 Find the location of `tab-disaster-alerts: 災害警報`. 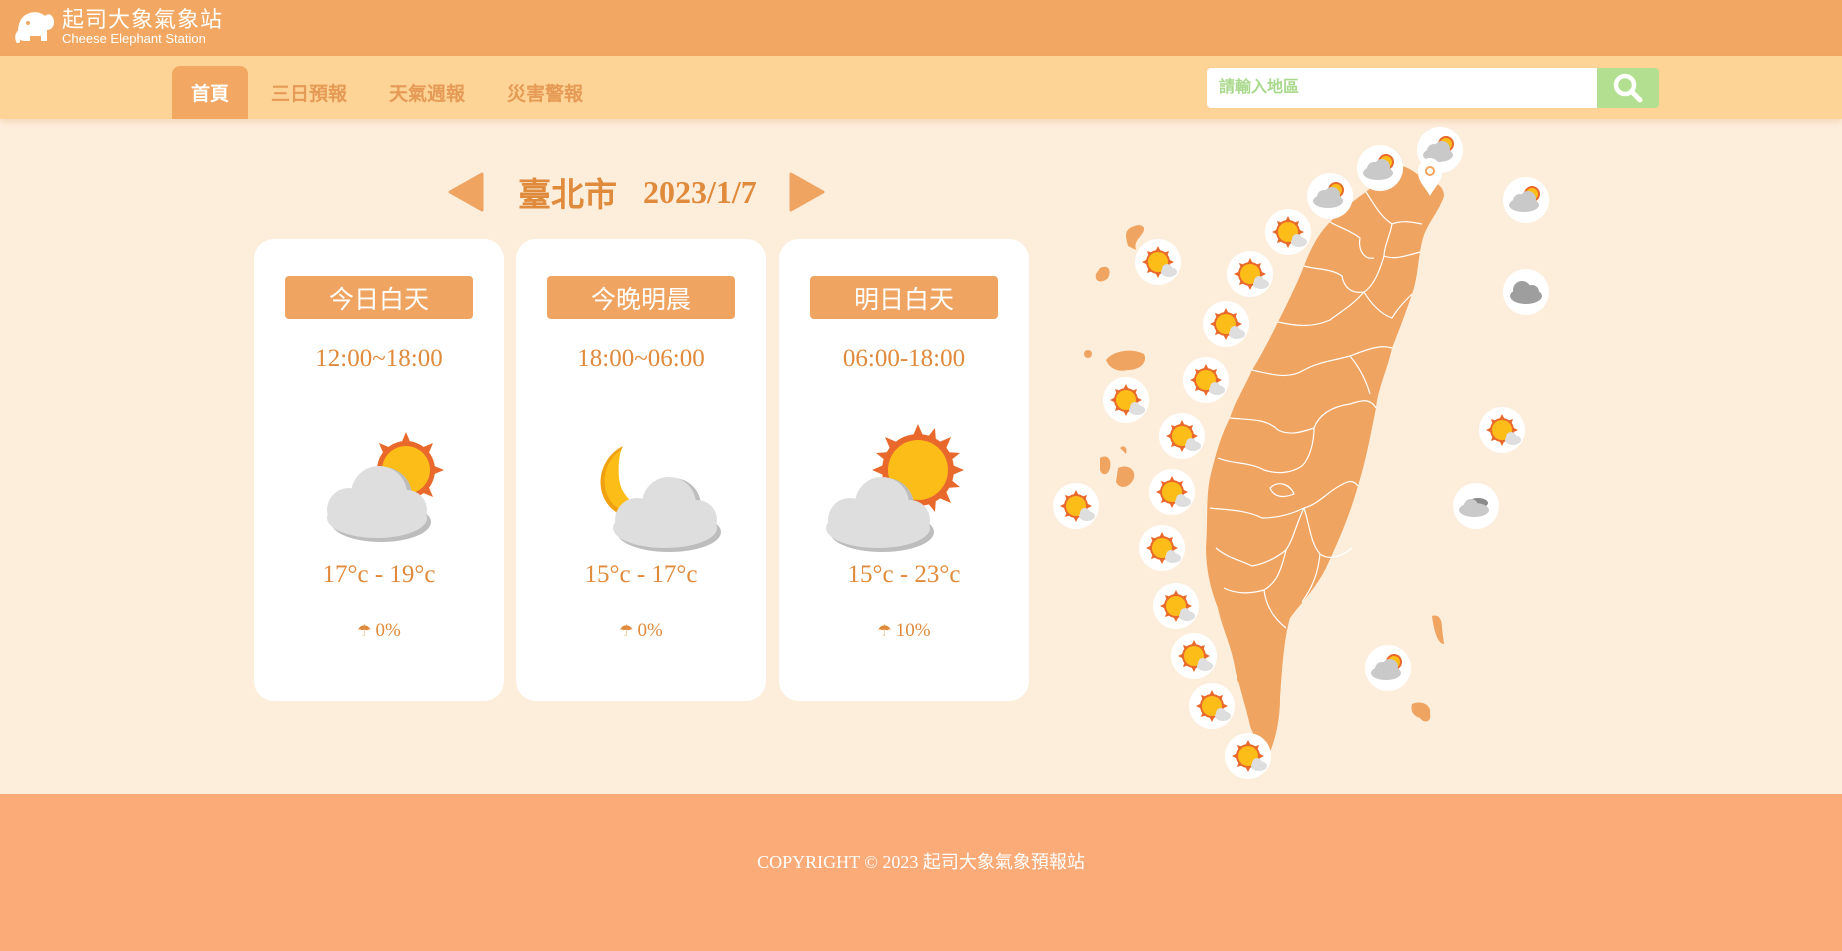

tab-disaster-alerts: 災害警報 is located at coordinates (545, 92).